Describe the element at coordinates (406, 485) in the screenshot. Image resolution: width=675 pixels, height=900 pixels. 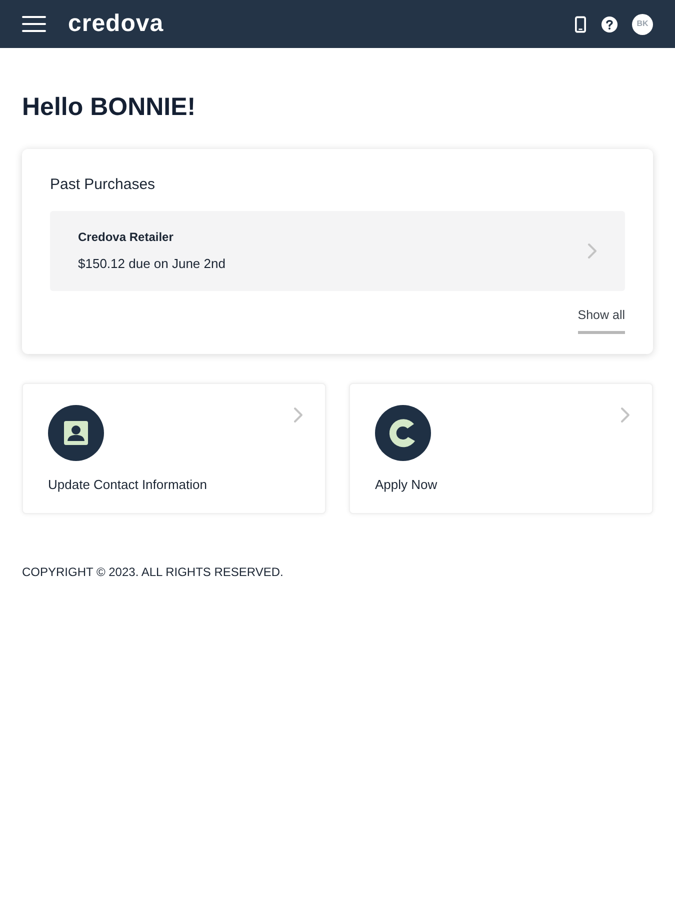
I see `tile-label: Apply Now` at that location.